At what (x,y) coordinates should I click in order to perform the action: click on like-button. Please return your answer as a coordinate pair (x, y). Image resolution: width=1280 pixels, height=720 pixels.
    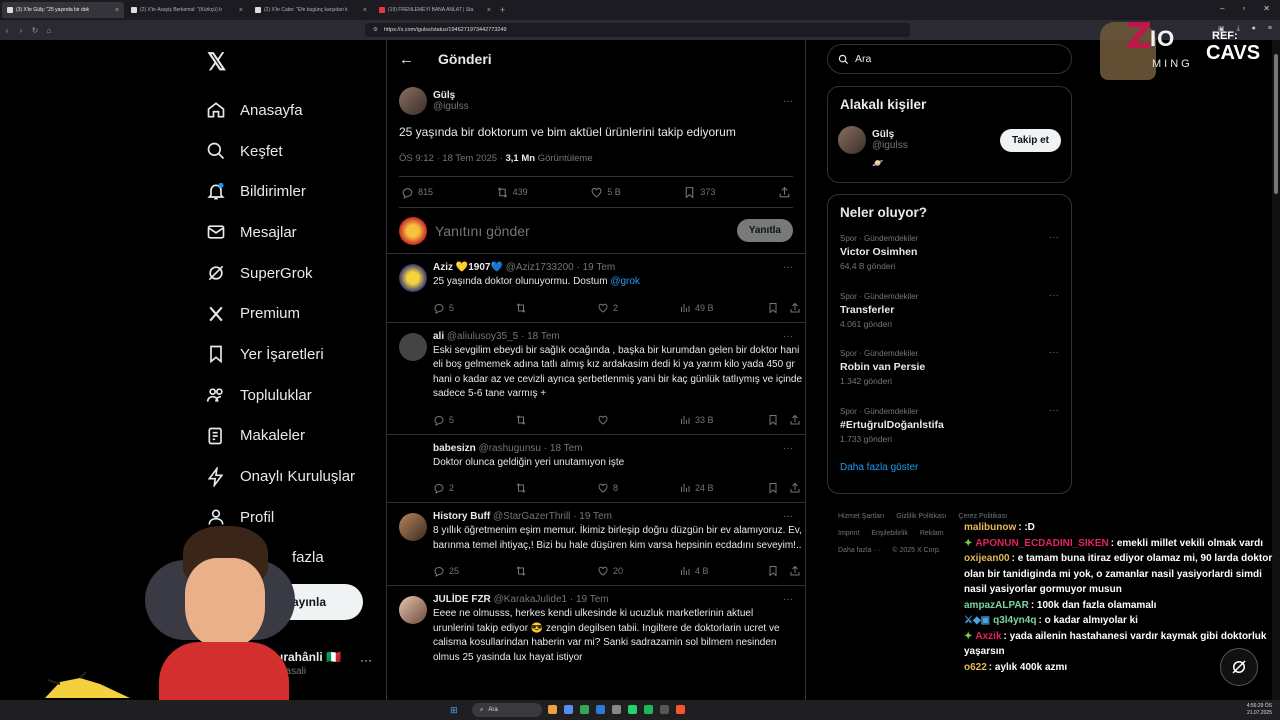
    Looking at the image, I should click on (638, 420).